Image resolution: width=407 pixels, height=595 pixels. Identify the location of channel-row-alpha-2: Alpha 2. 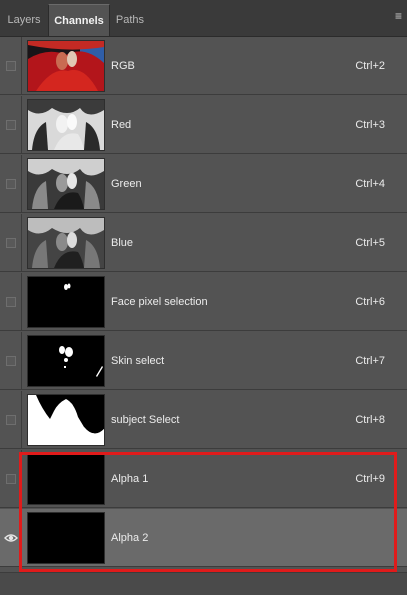
(203, 538).